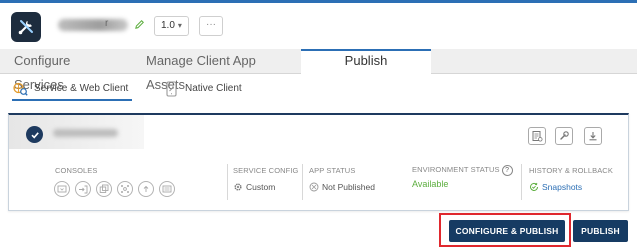  I want to click on service-select-checkbox, so click(34, 134).